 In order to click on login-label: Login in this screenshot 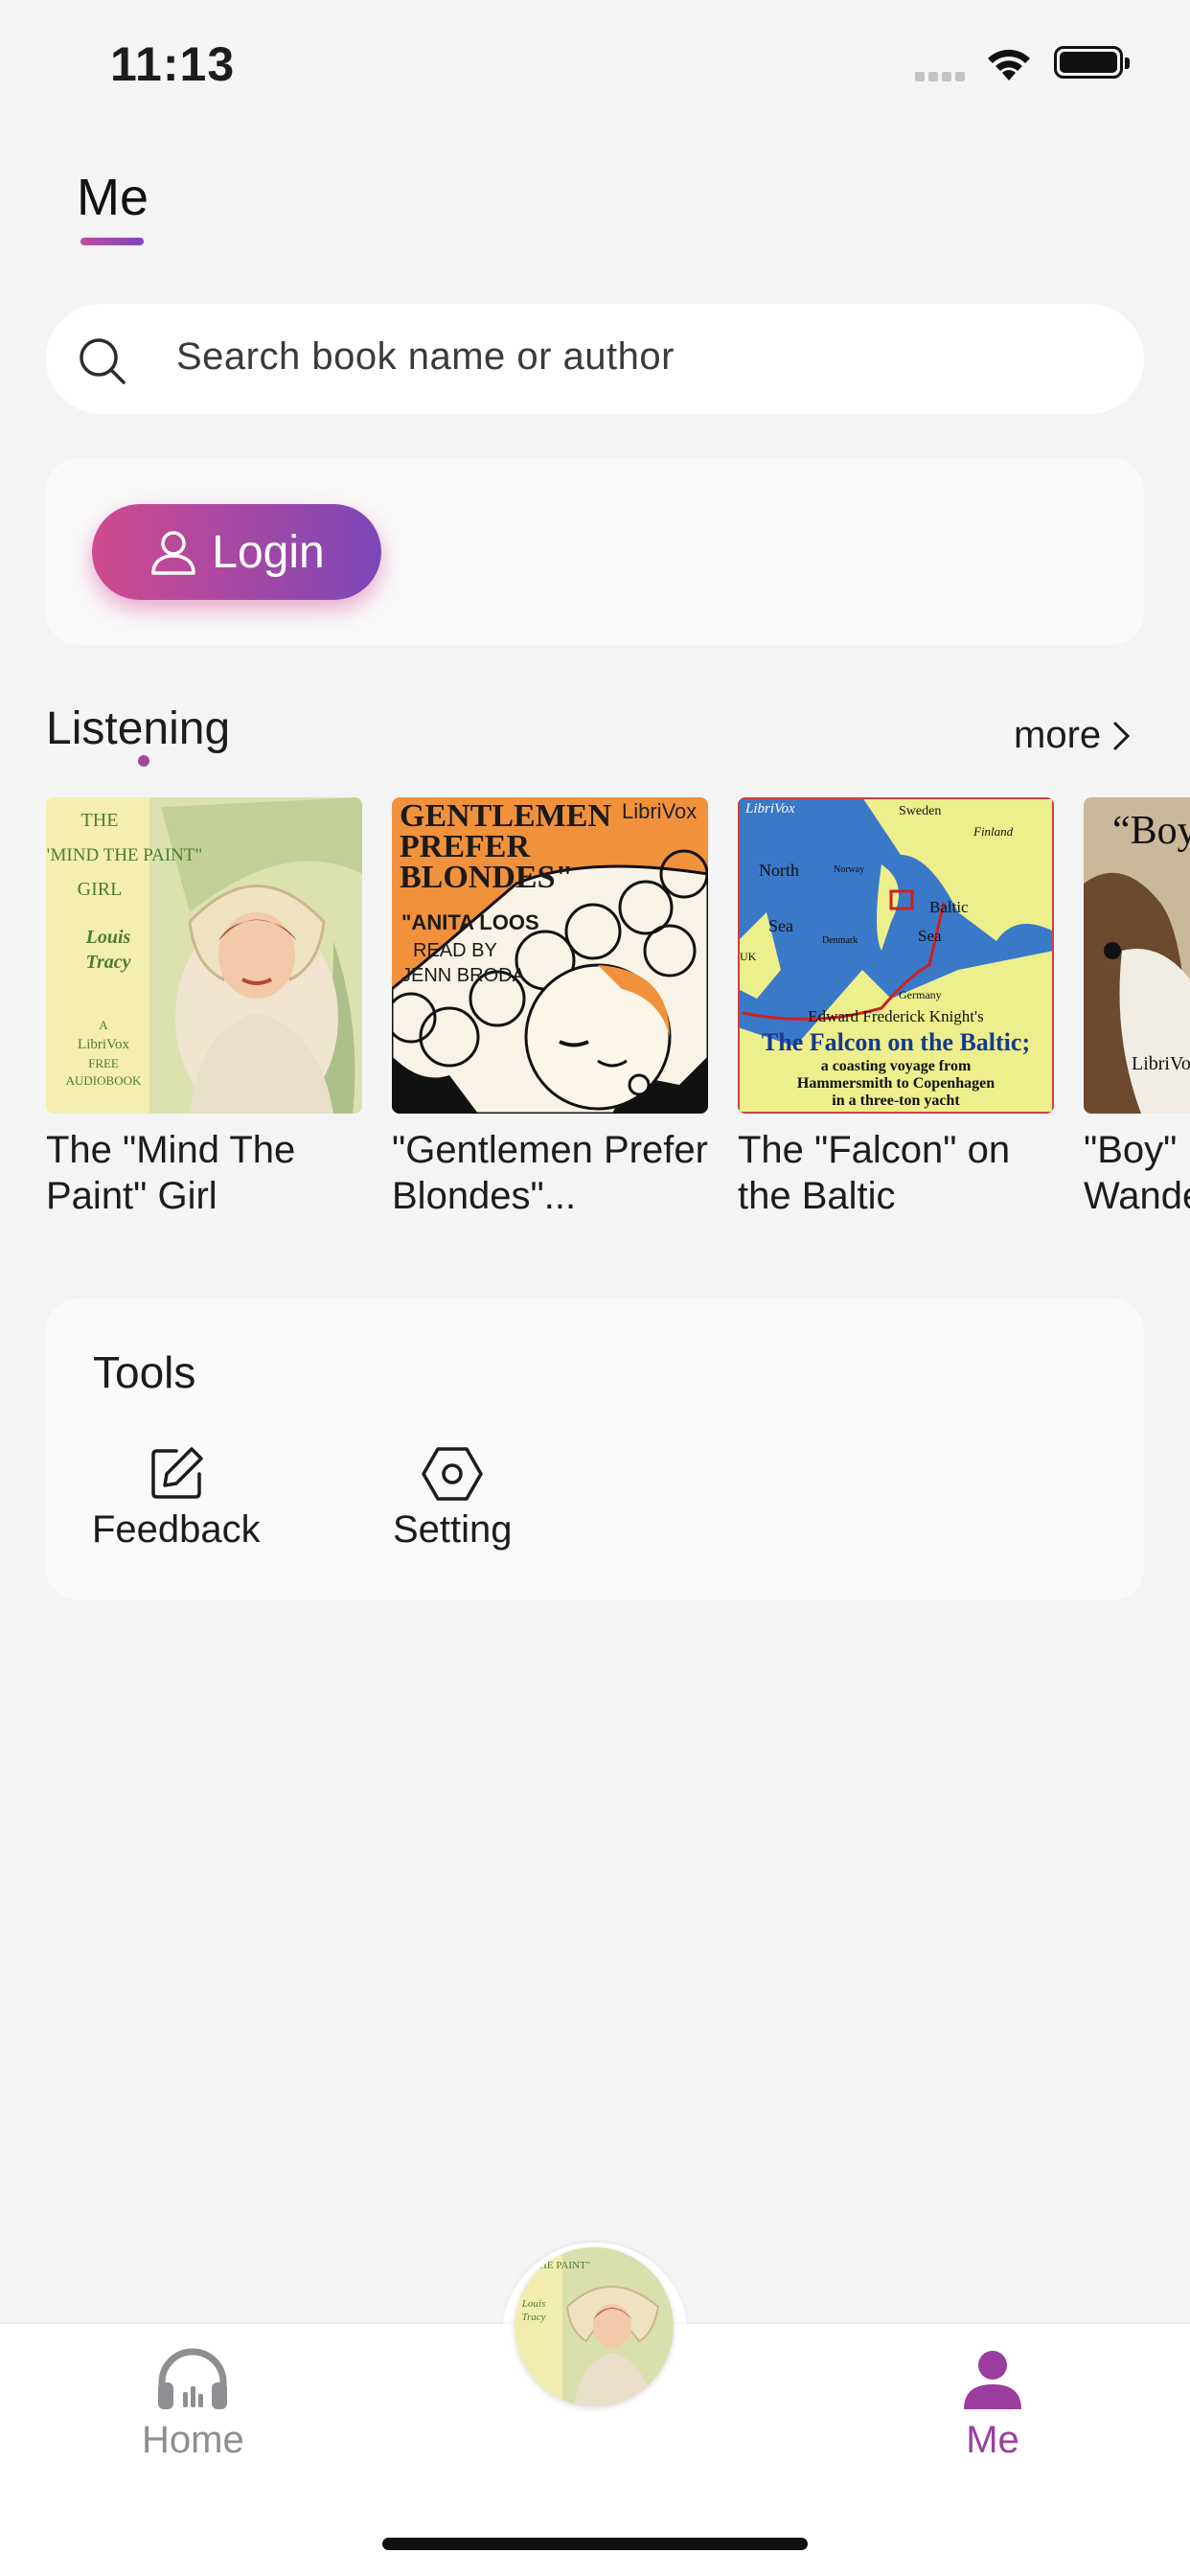, I will do `click(269, 552)`.